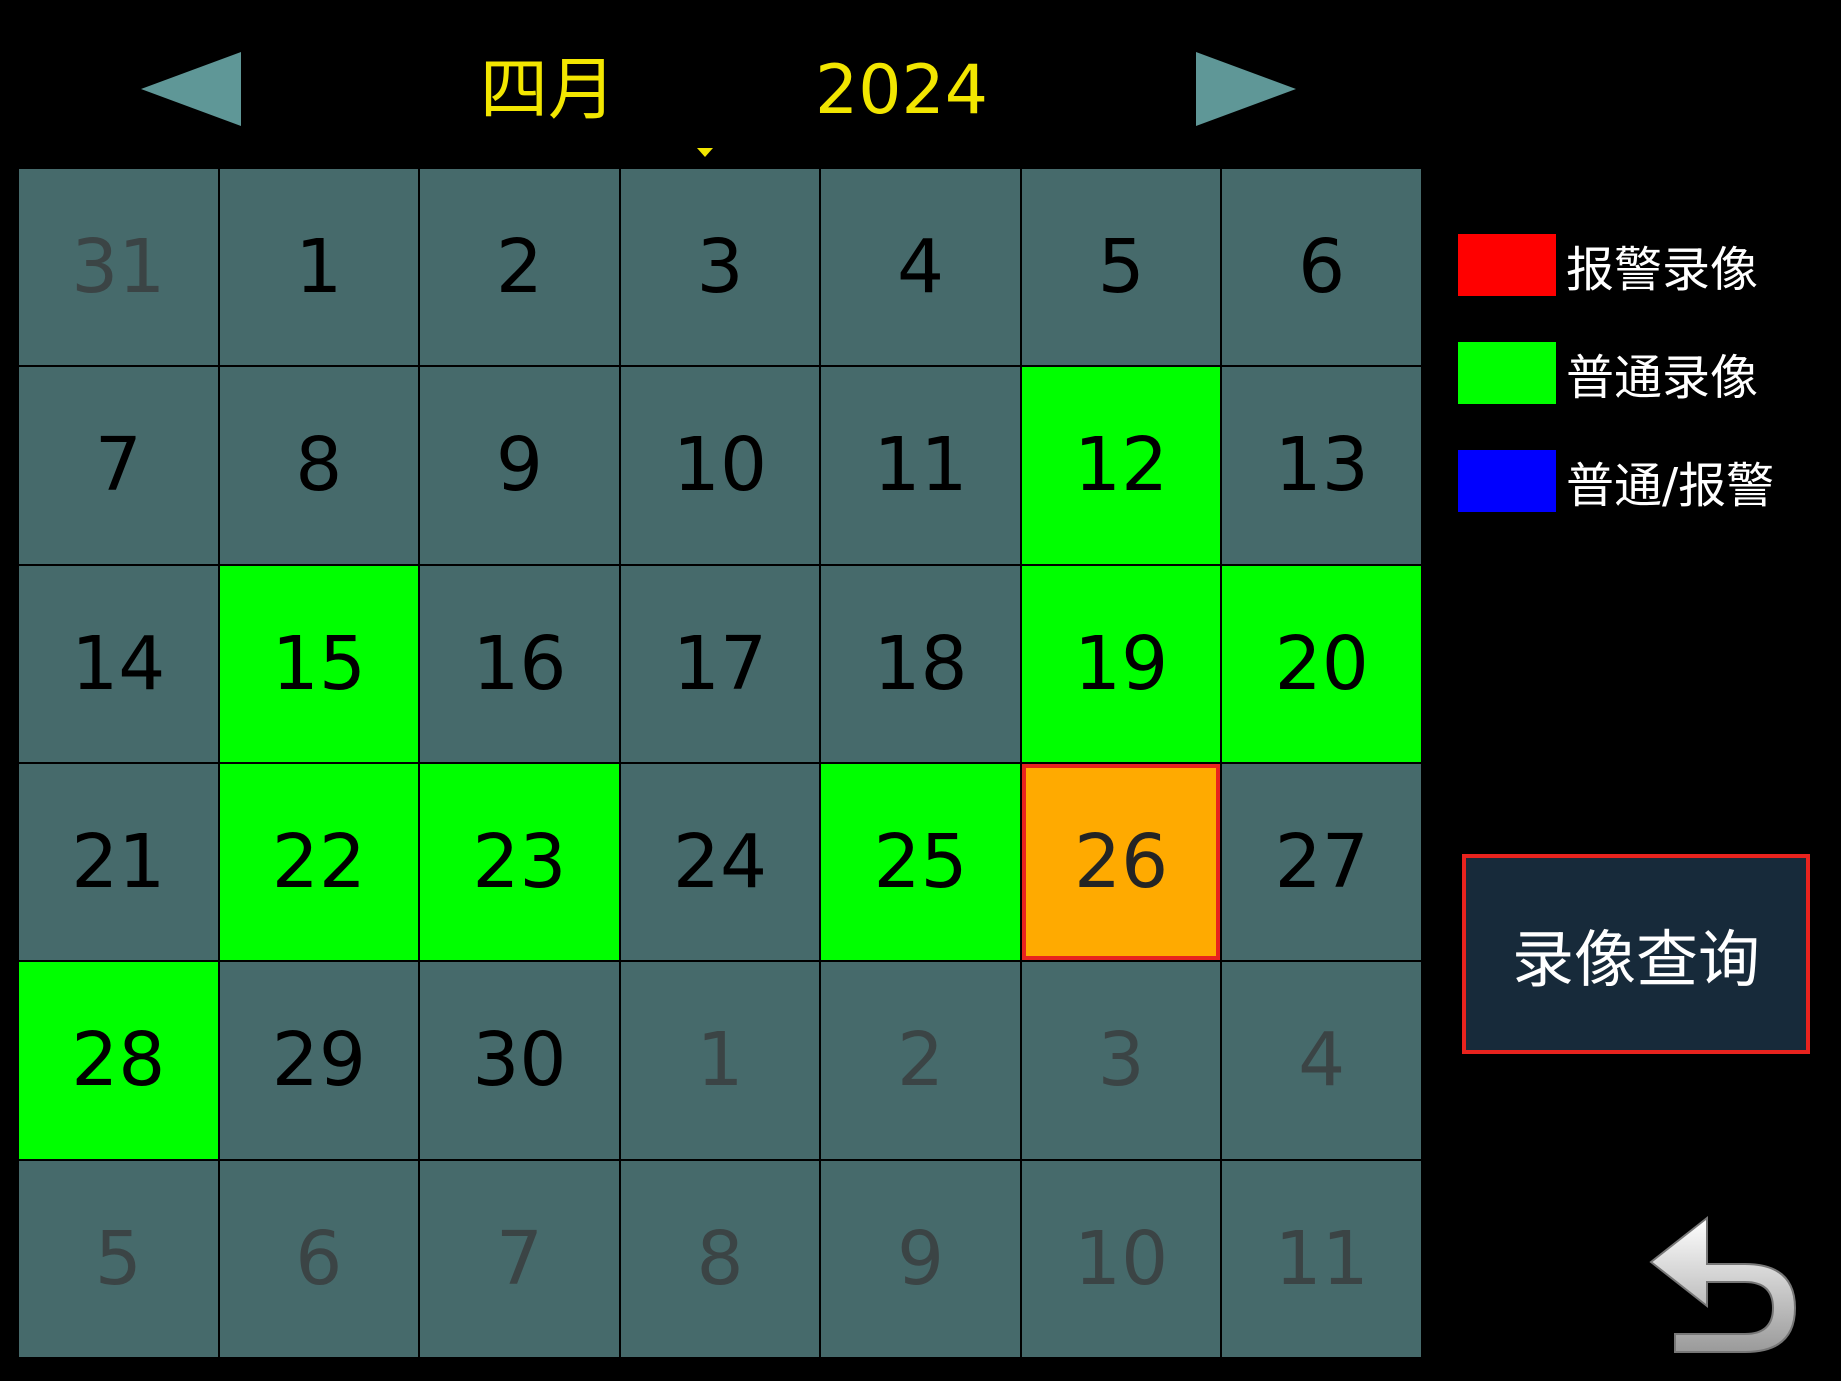 The image size is (1841, 1381). I want to click on next-month-button, so click(1246, 89).